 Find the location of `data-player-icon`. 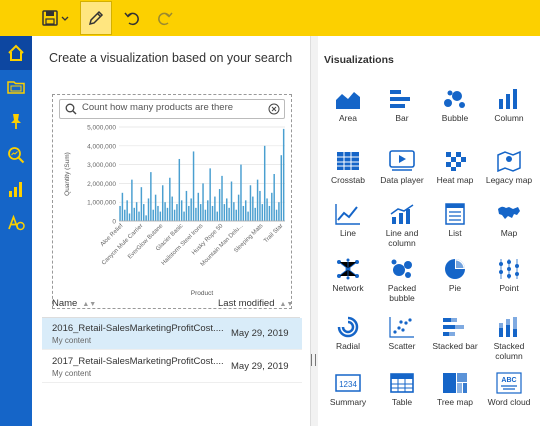

data-player-icon is located at coordinates (402, 160).